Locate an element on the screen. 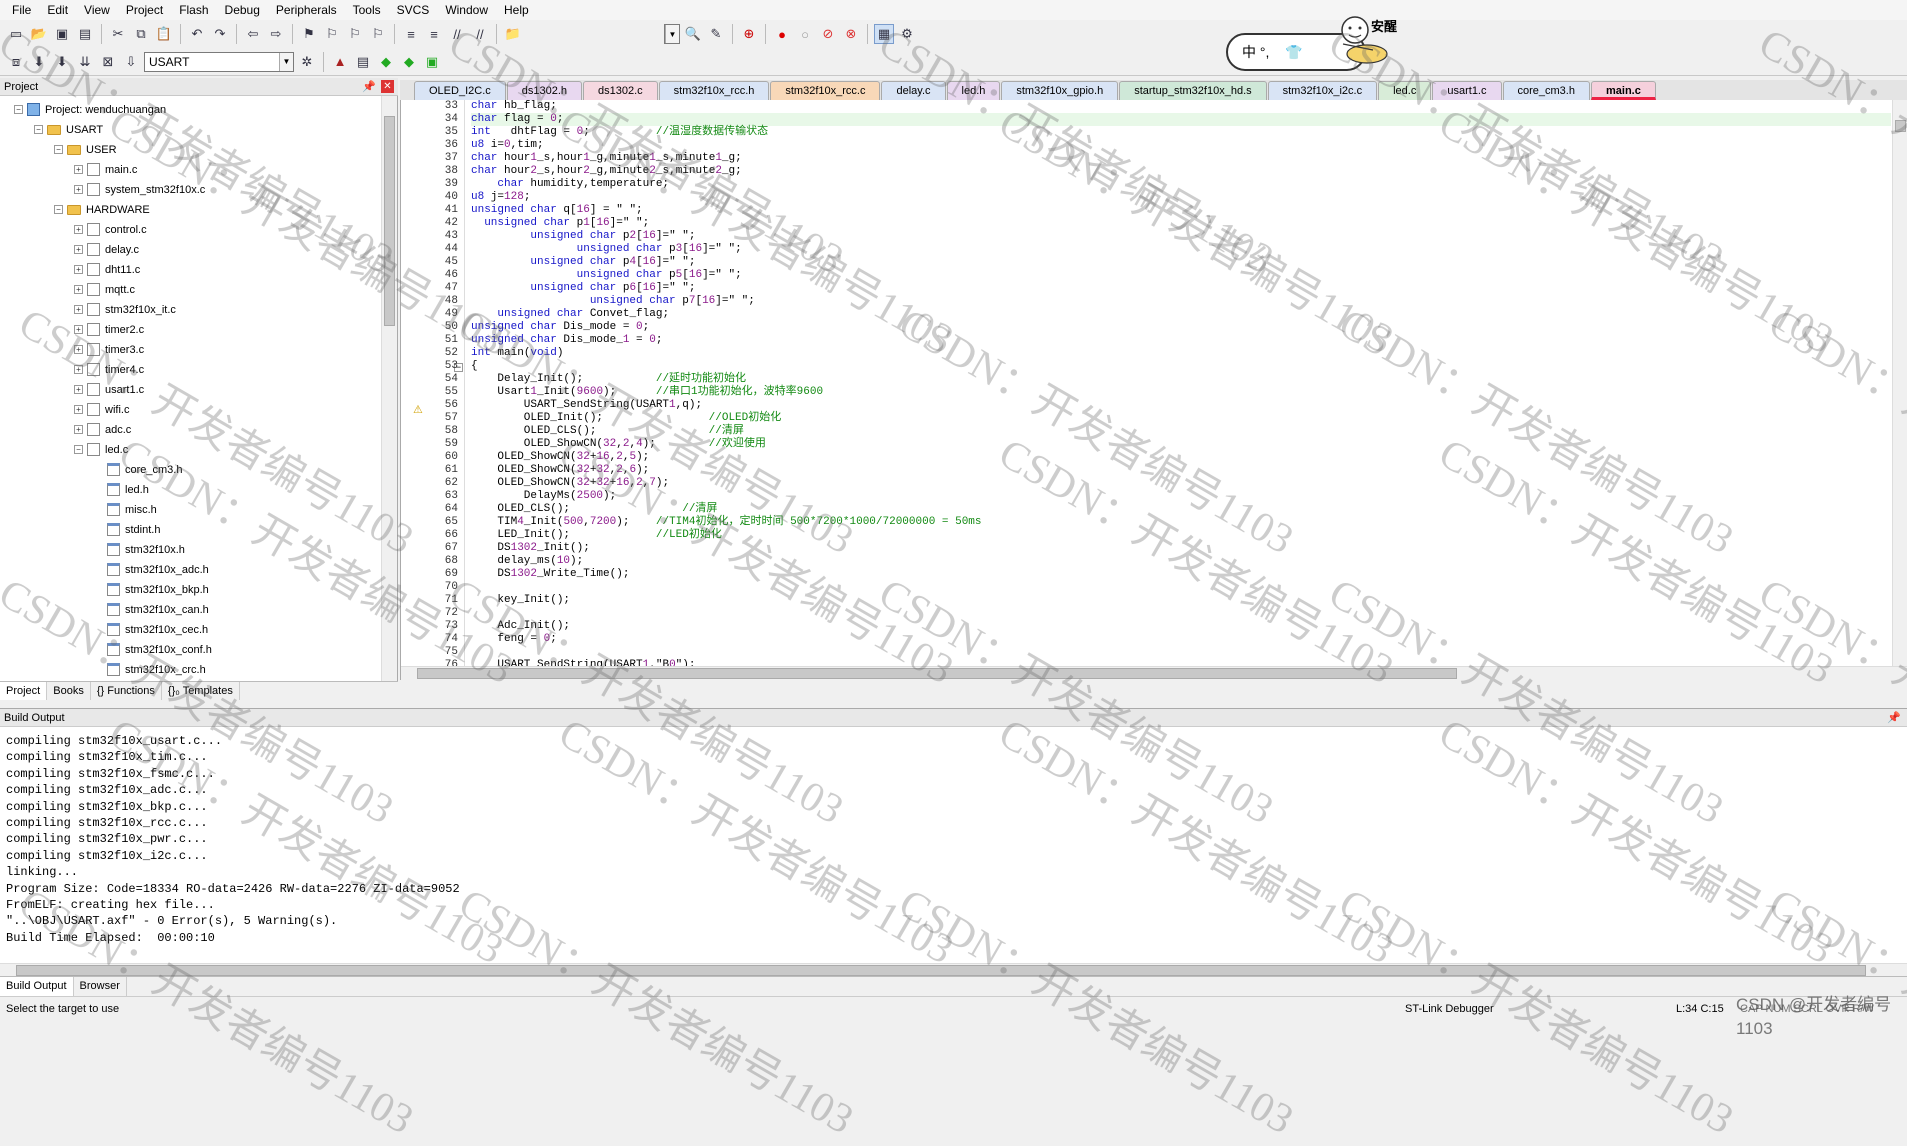 The height and width of the screenshot is (1146, 1907). menu-debug: Debug is located at coordinates (242, 10).